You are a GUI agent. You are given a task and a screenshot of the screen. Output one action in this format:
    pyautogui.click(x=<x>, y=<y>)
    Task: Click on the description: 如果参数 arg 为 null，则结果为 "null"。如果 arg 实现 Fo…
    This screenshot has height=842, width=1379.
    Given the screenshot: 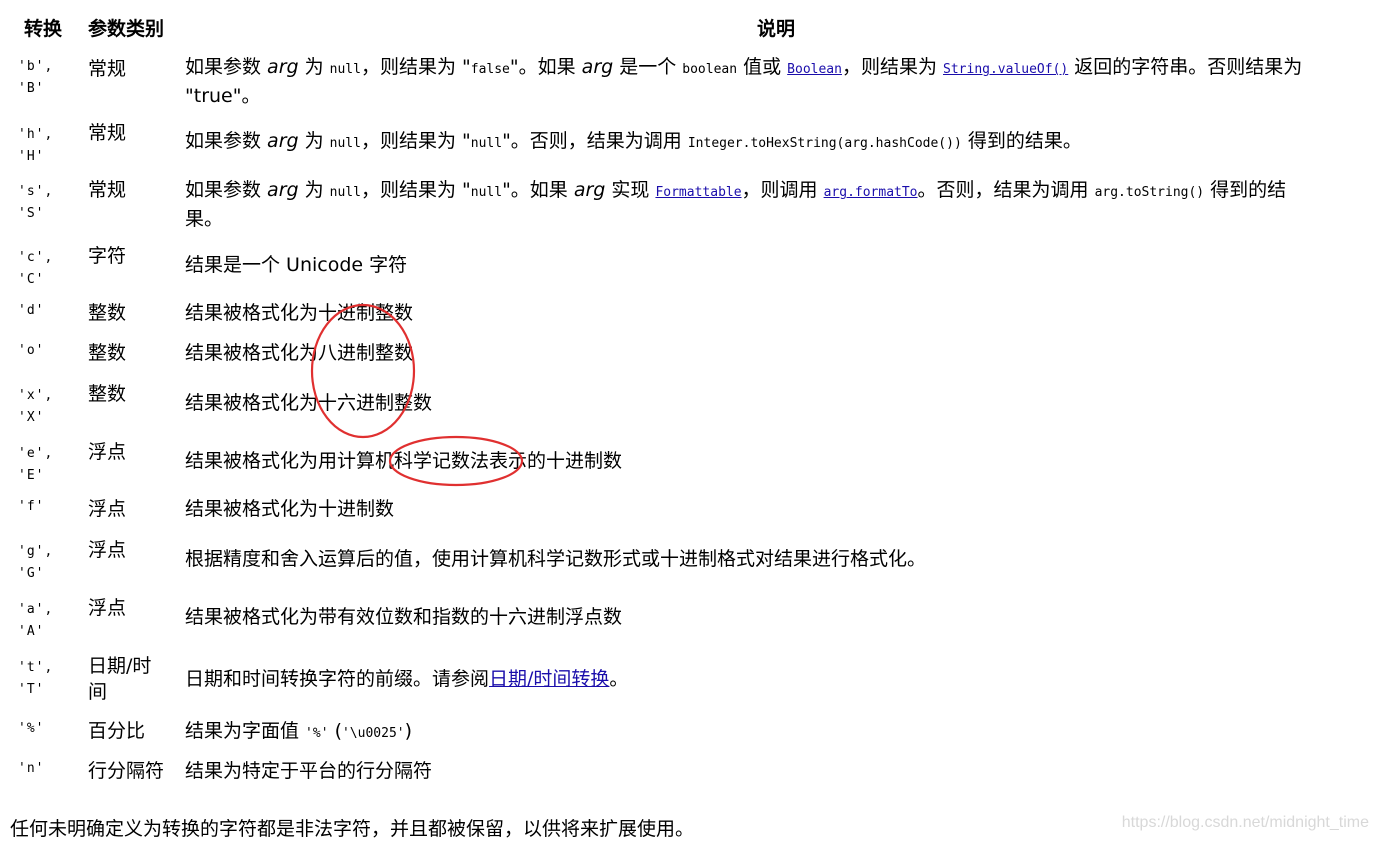 What is the action you would take?
    pyautogui.click(x=736, y=204)
    